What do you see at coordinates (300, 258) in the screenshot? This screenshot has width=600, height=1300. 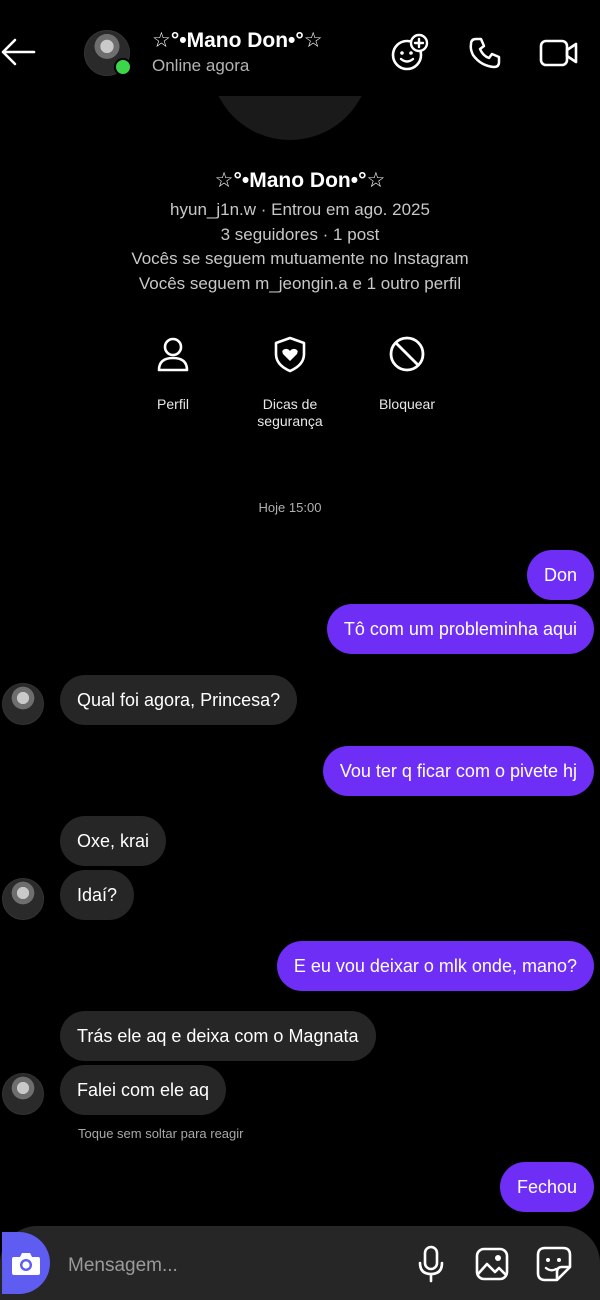 I see `profile-mutual: Vocês se seguem mutuamente no Instagram` at bounding box center [300, 258].